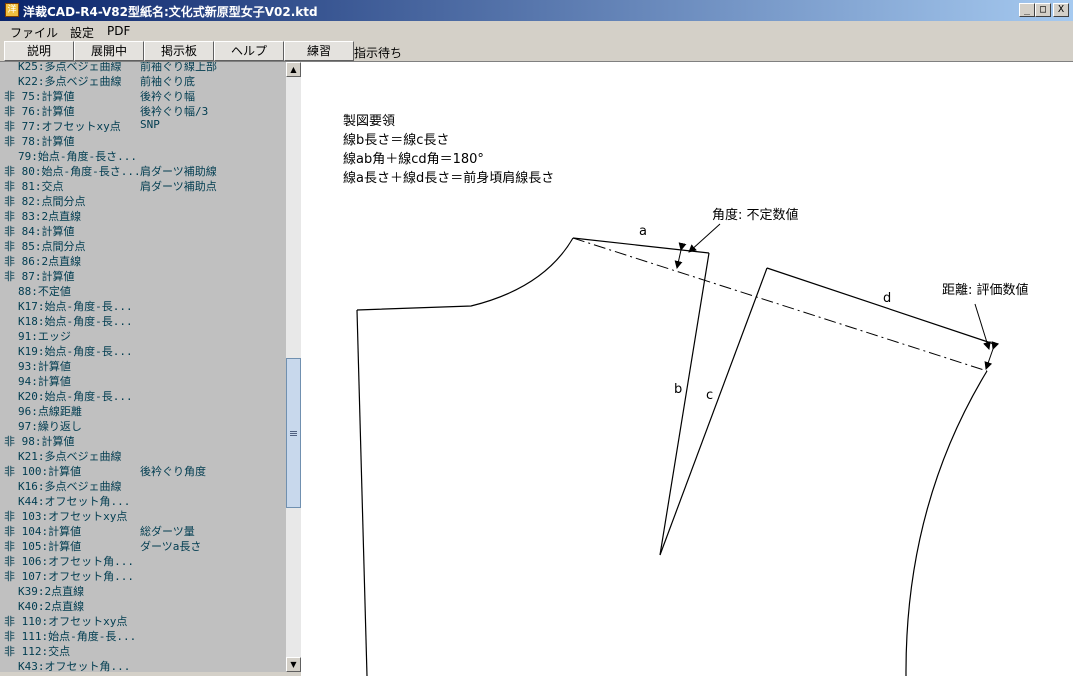  Describe the element at coordinates (51, 591) in the screenshot. I see `tree-row-label: K39:2点直線` at that location.